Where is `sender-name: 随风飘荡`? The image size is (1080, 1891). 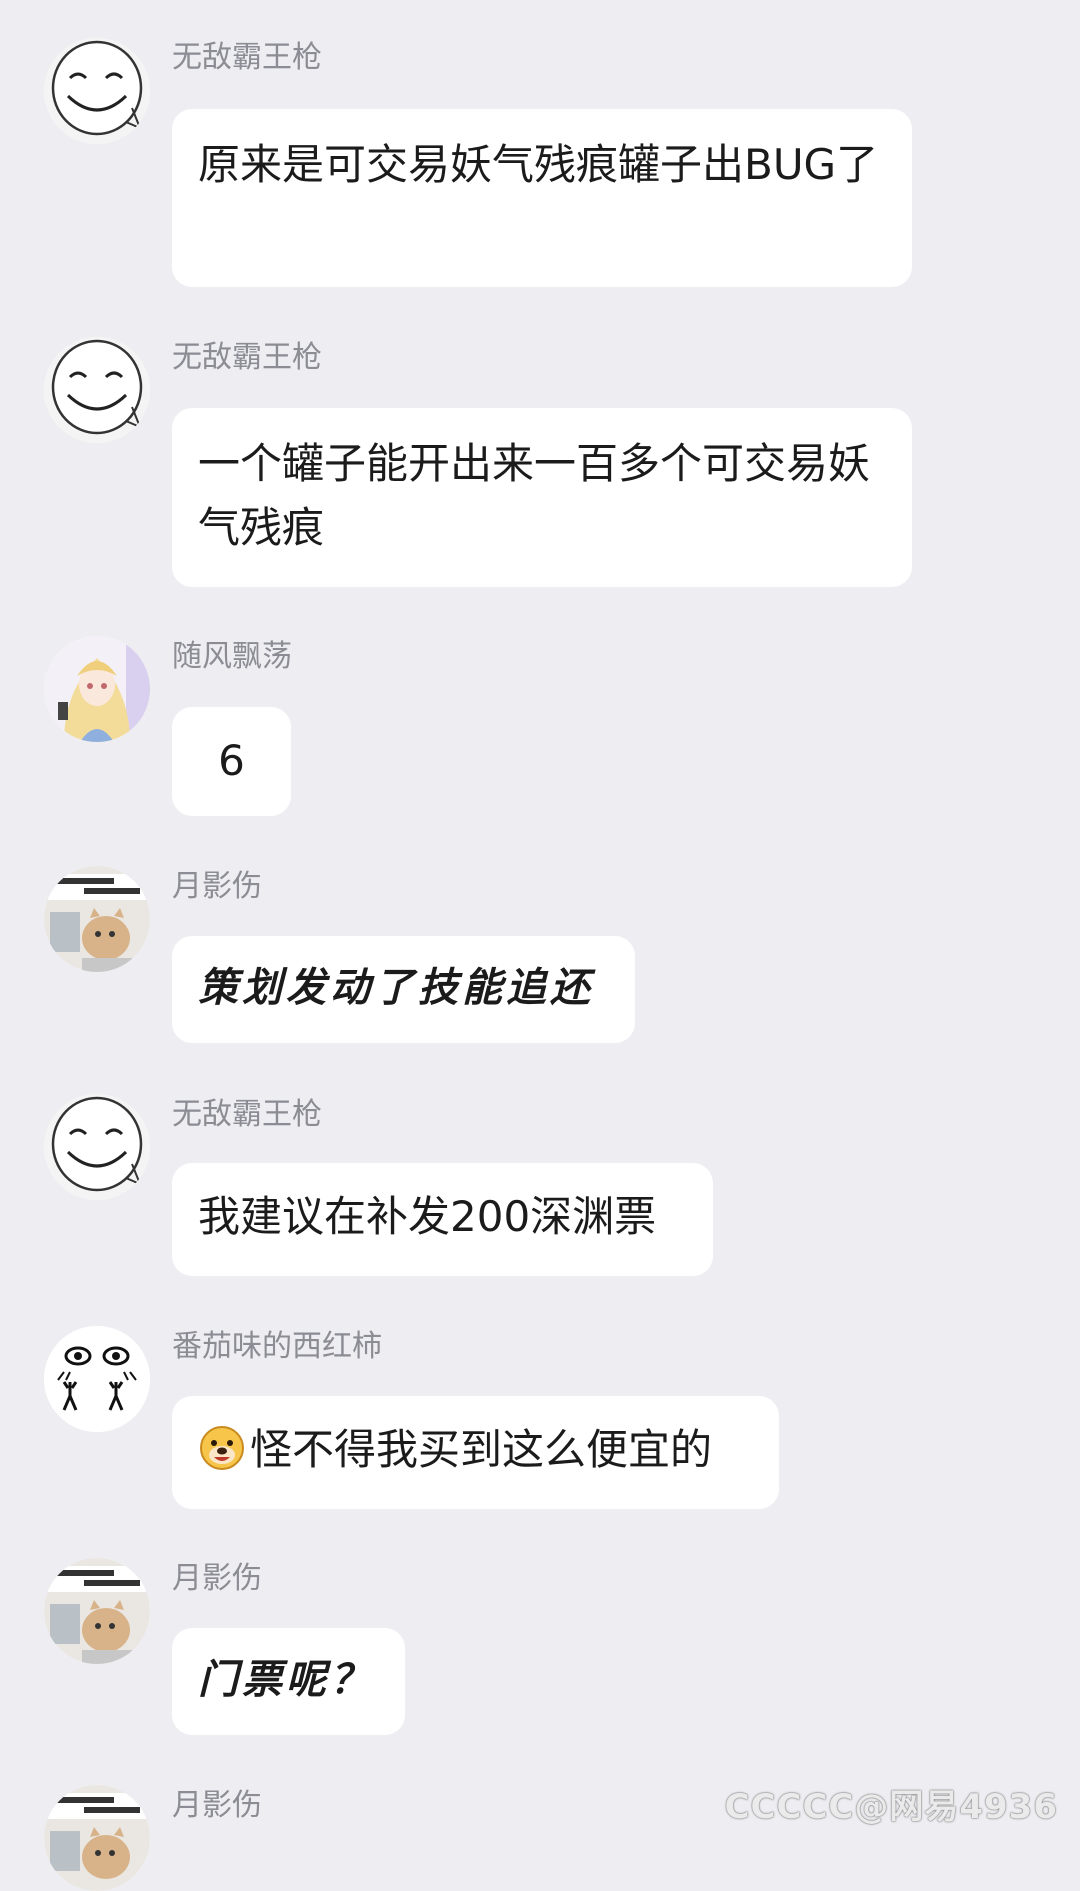 sender-name: 随风飘荡 is located at coordinates (232, 656).